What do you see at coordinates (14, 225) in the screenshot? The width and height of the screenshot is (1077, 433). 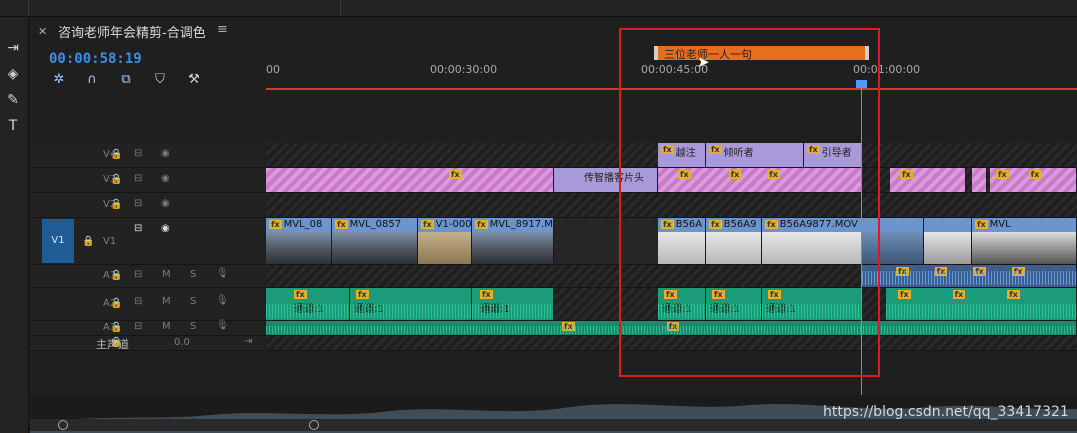 I see `tools-panel: ⇥ ◈ ✎ T` at bounding box center [14, 225].